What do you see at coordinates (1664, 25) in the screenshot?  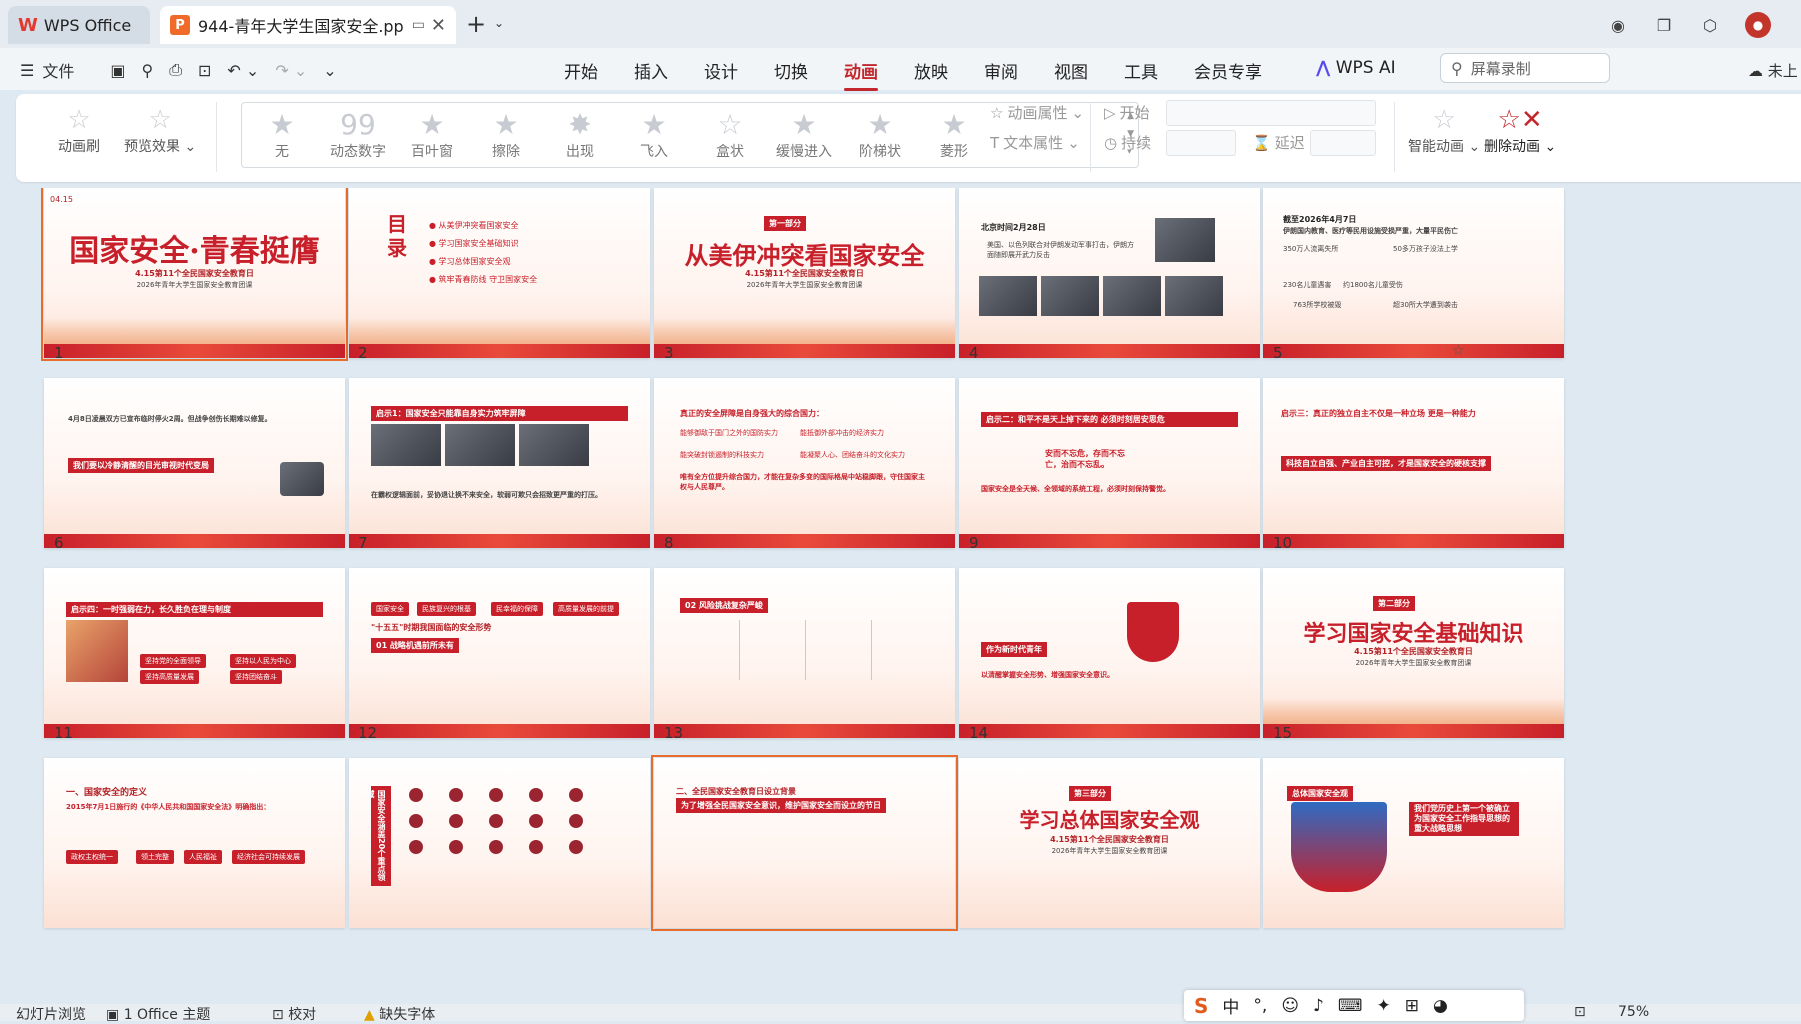 I see `window-switch-icon: ❐` at bounding box center [1664, 25].